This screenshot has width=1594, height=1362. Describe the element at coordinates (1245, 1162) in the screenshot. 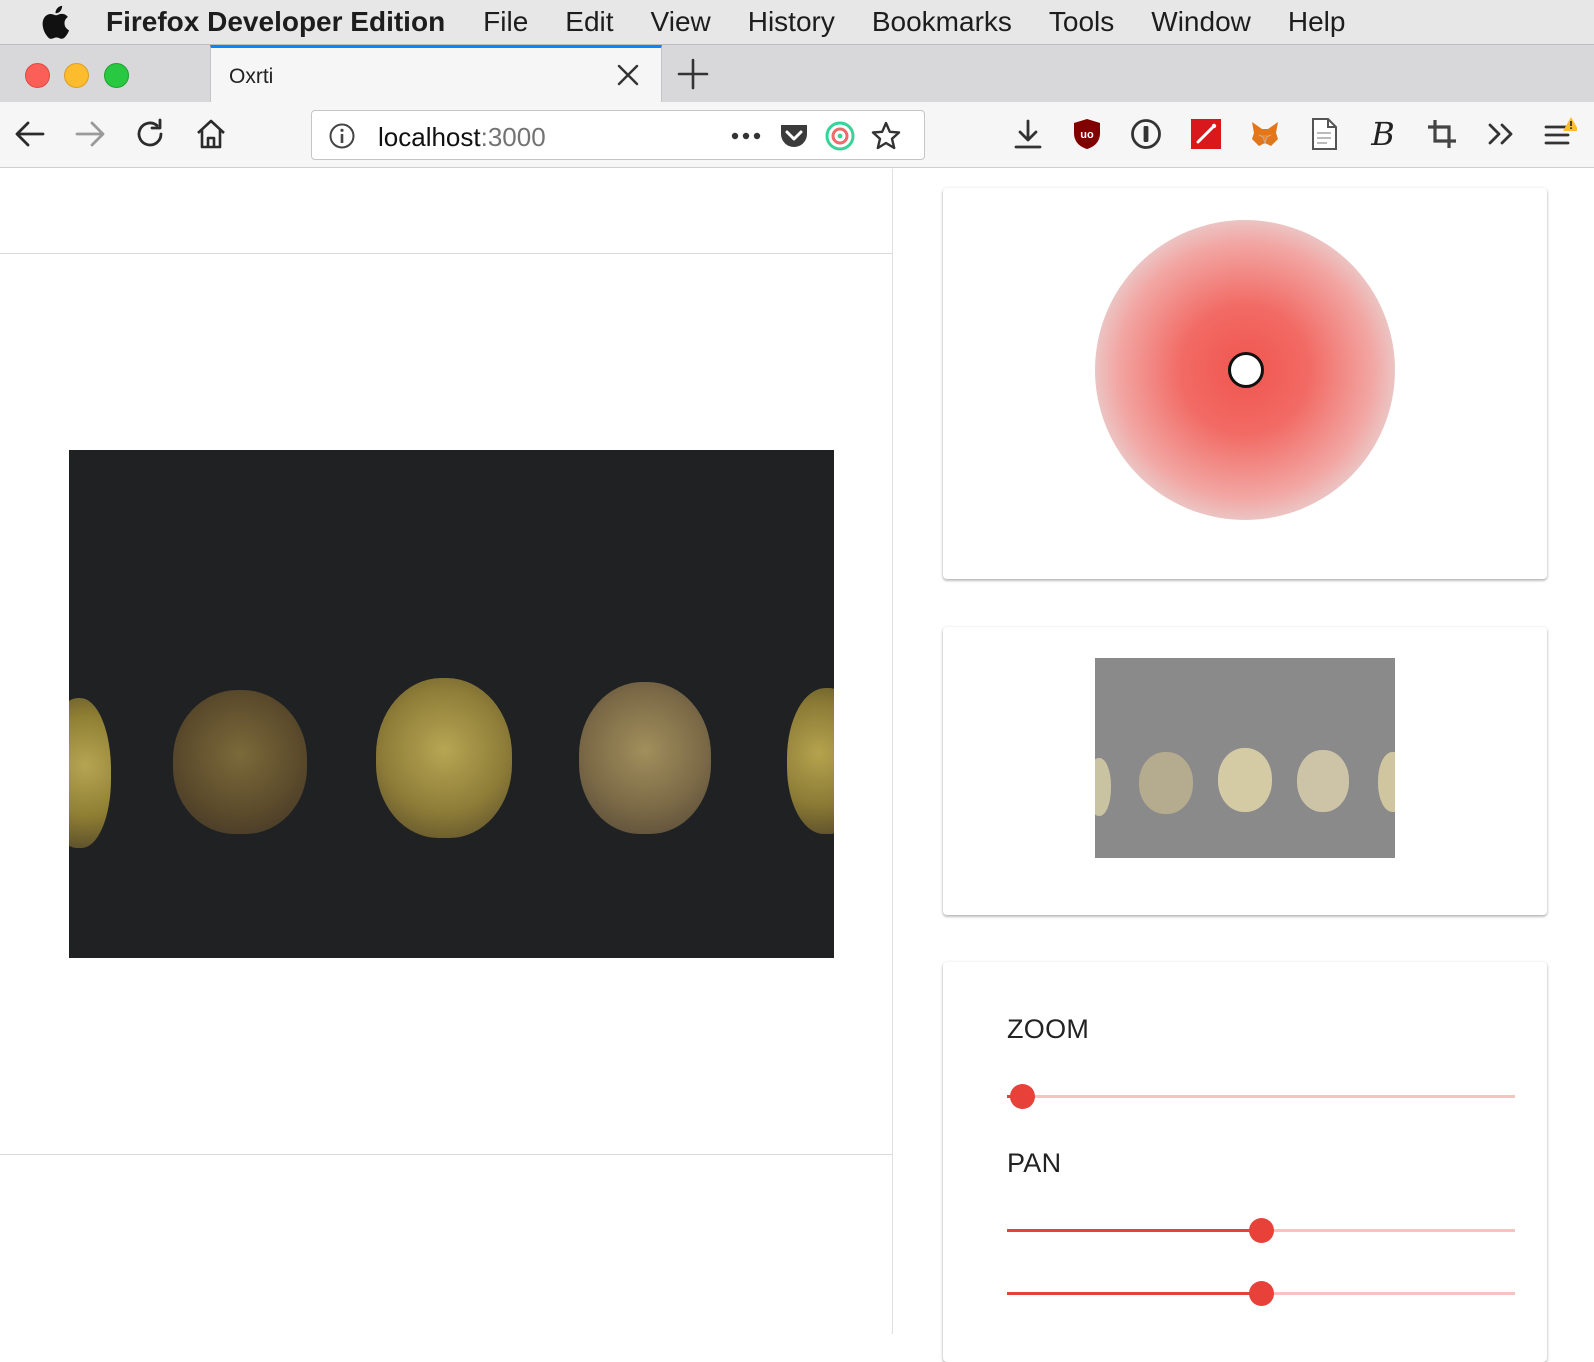

I see `view-controls-card: ZOOM PAN` at that location.